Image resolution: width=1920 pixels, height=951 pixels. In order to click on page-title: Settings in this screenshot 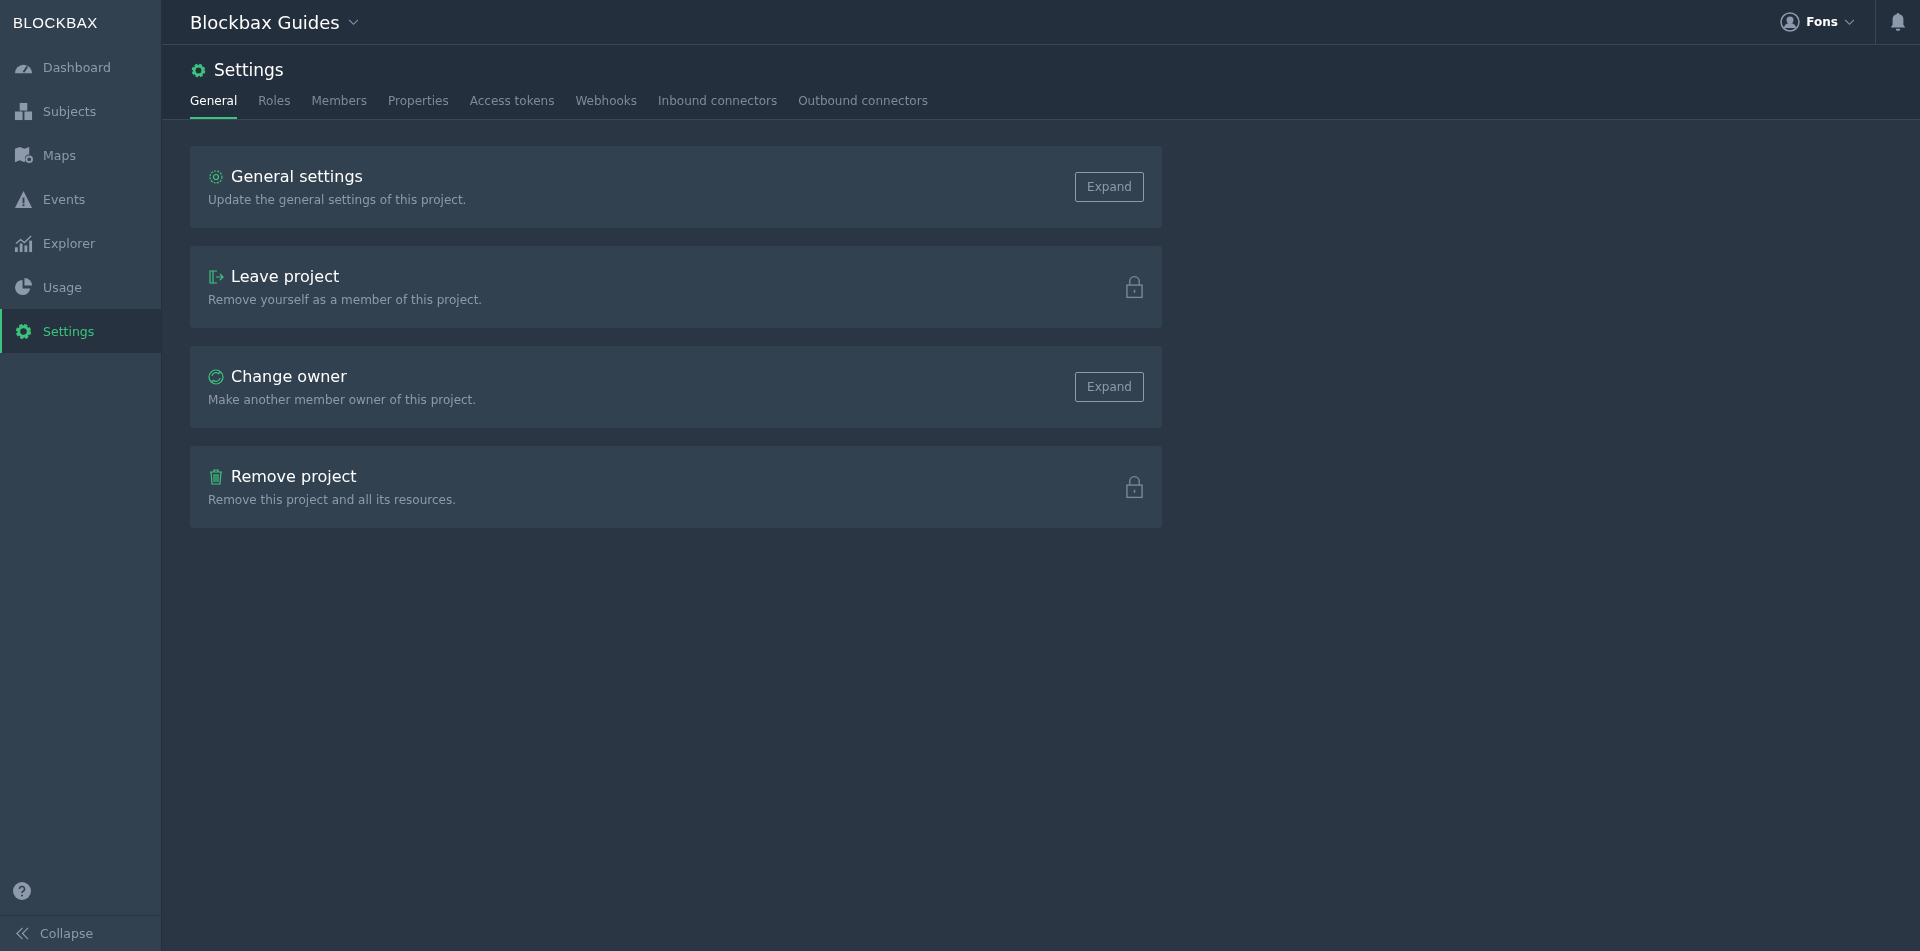, I will do `click(249, 70)`.